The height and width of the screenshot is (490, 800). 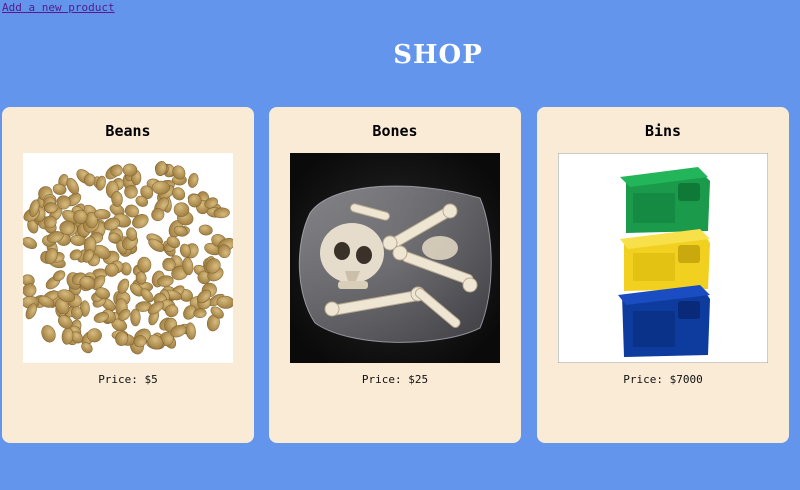 What do you see at coordinates (58, 7) in the screenshot?
I see `add-product-link: Add a new product` at bounding box center [58, 7].